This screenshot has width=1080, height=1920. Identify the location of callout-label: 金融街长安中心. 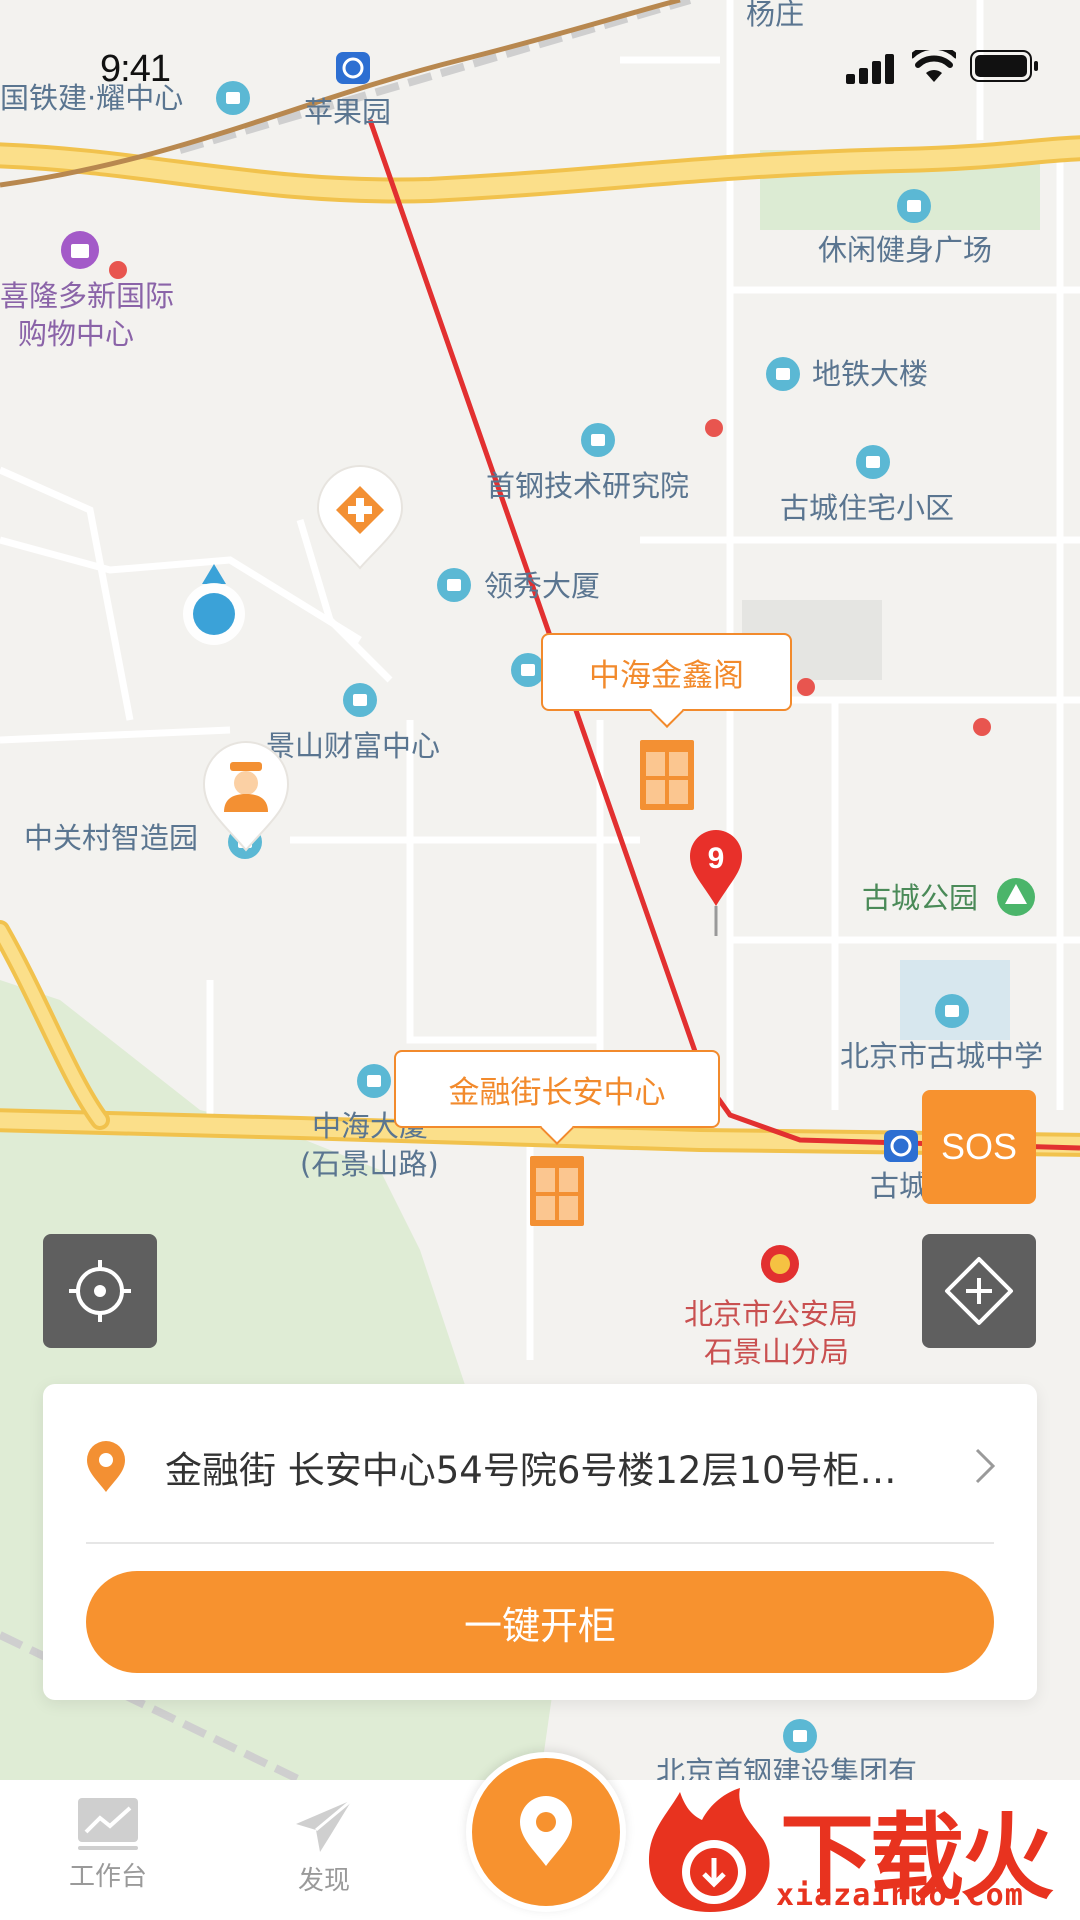
(557, 1092).